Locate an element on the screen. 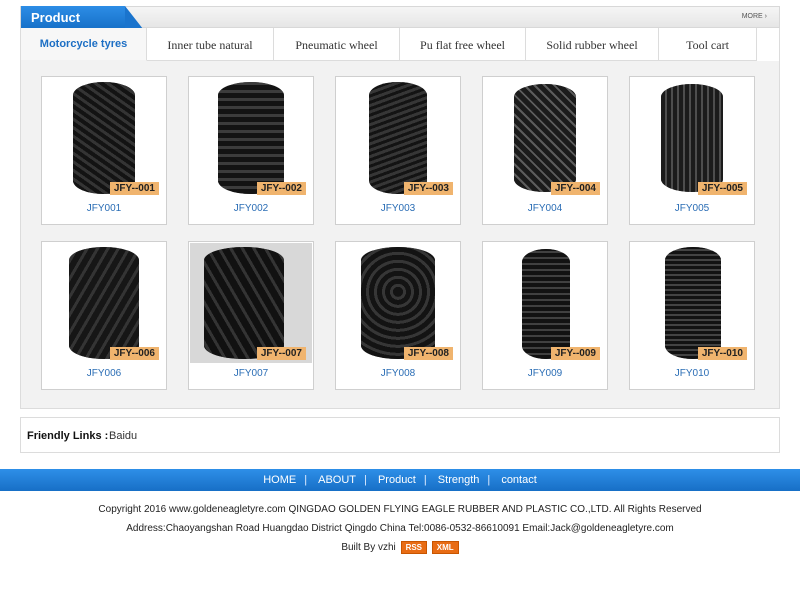  product-card: JFY--001 JFY001 is located at coordinates (104, 150).